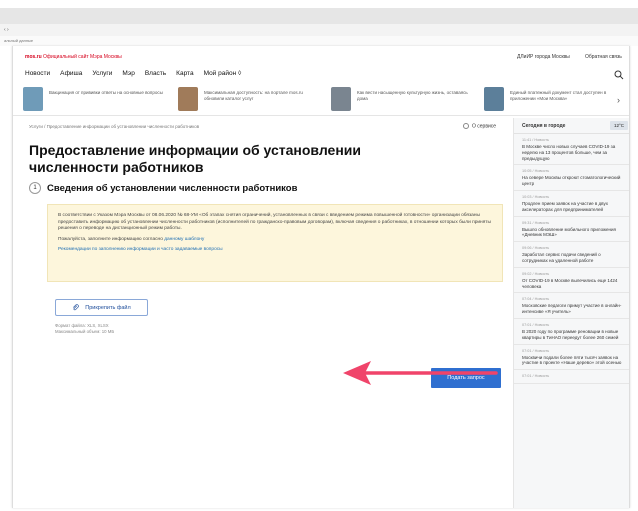 Image resolution: width=638 pixels, height=511 pixels. What do you see at coordinates (543, 57) in the screenshot?
I see `top-link-department: ДЛиИР города Москвы` at bounding box center [543, 57].